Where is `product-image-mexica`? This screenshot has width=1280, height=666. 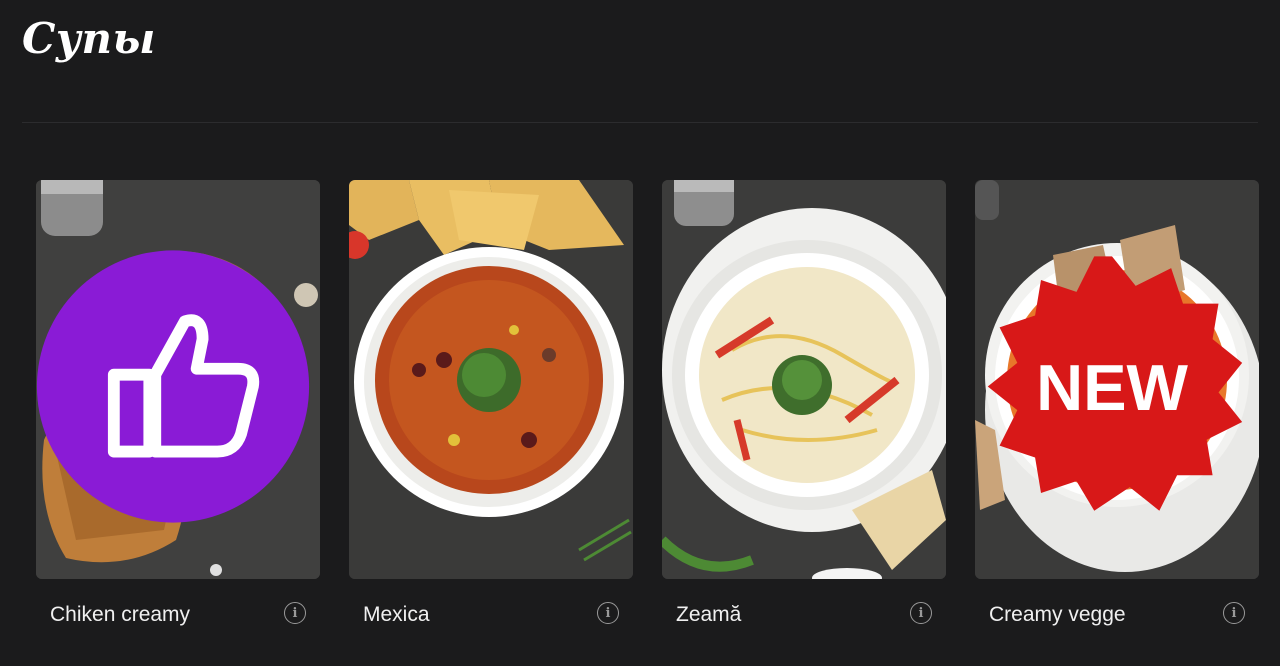 product-image-mexica is located at coordinates (491, 379).